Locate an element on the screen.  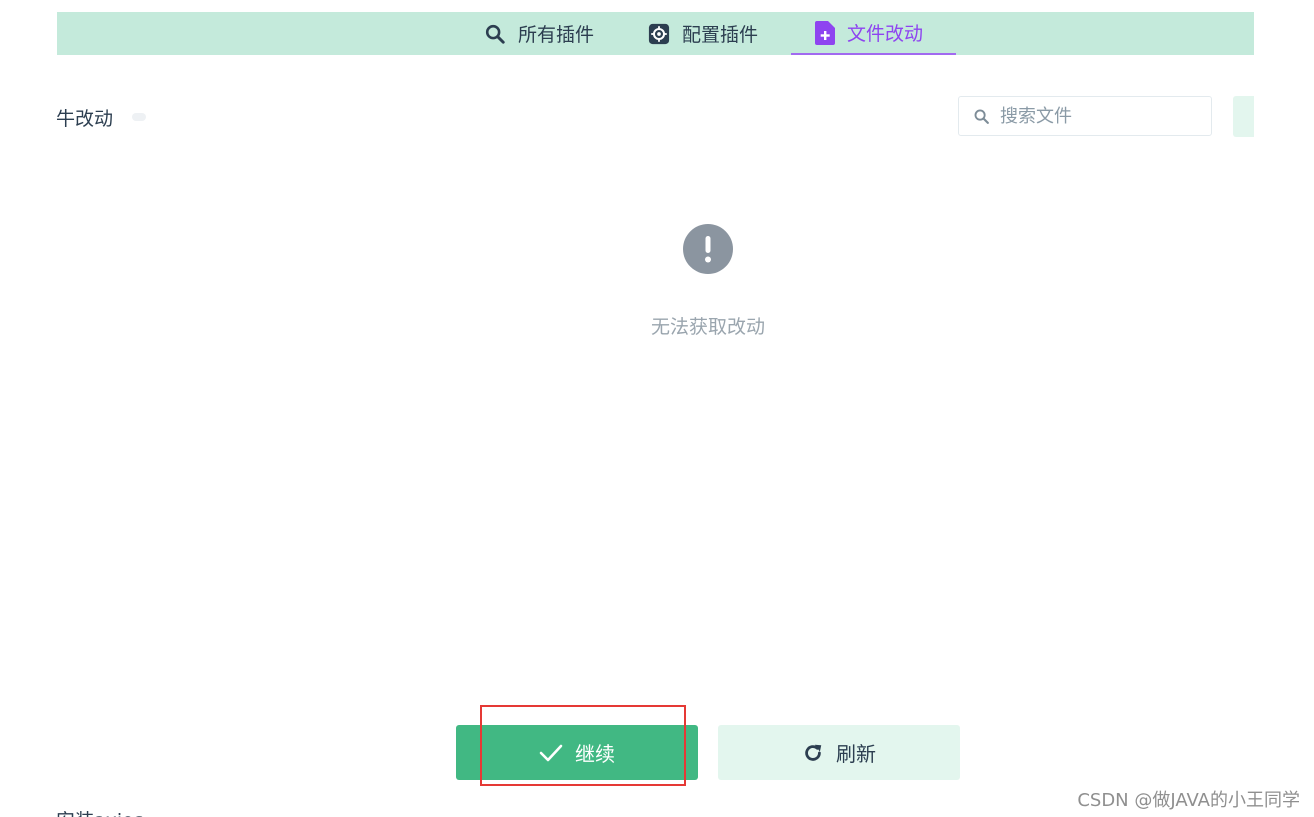
change-count-badge is located at coordinates (139, 117).